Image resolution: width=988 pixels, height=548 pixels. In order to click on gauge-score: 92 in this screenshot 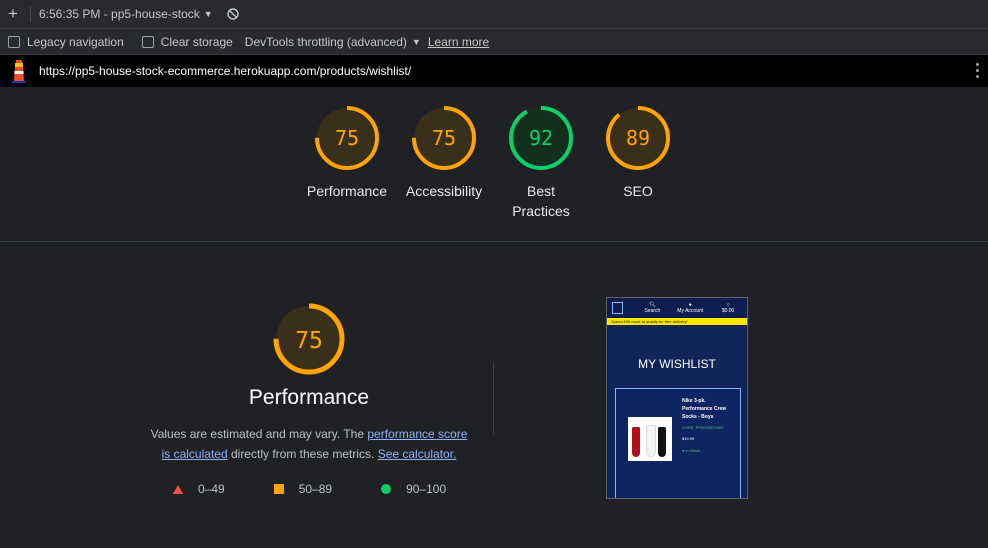, I will do `click(541, 138)`.